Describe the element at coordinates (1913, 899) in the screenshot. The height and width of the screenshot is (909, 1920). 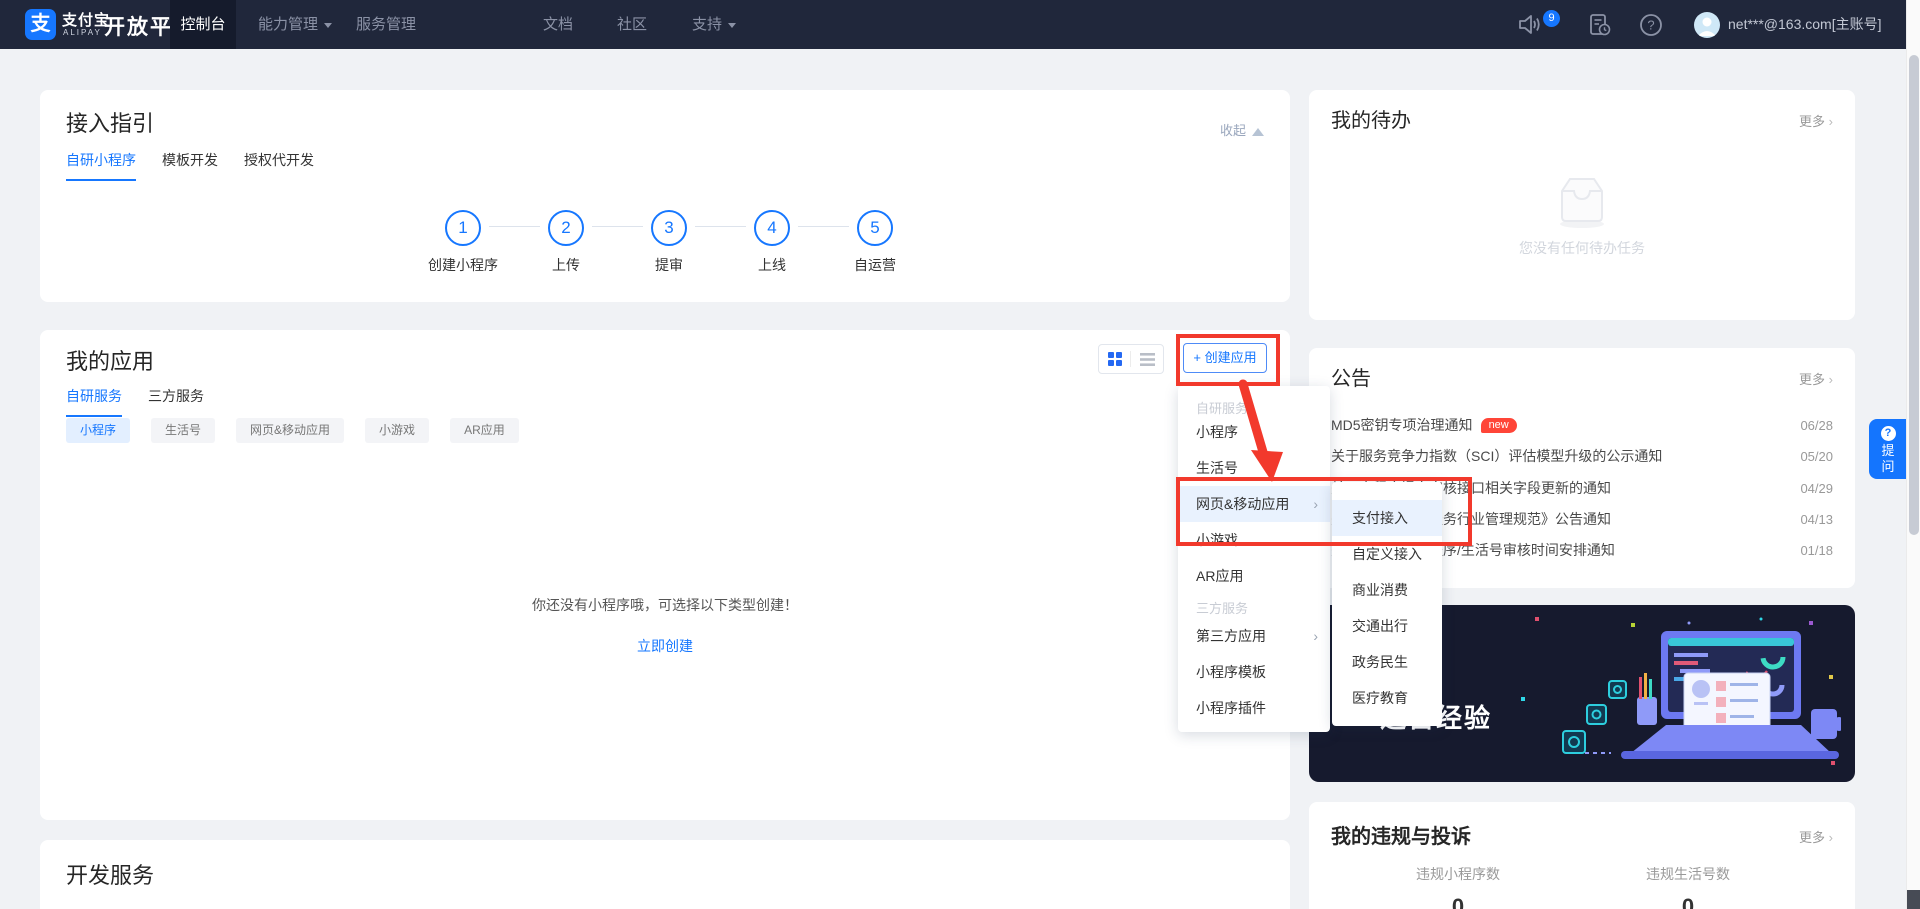
I see `scrollbar-corner` at that location.